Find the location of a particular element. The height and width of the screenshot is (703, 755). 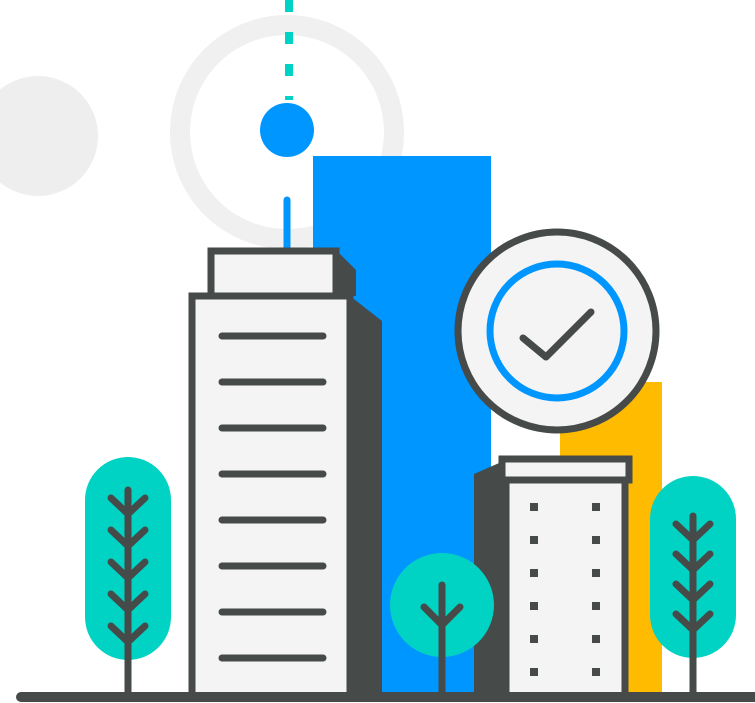

antenna-ball is located at coordinates (287, 130).